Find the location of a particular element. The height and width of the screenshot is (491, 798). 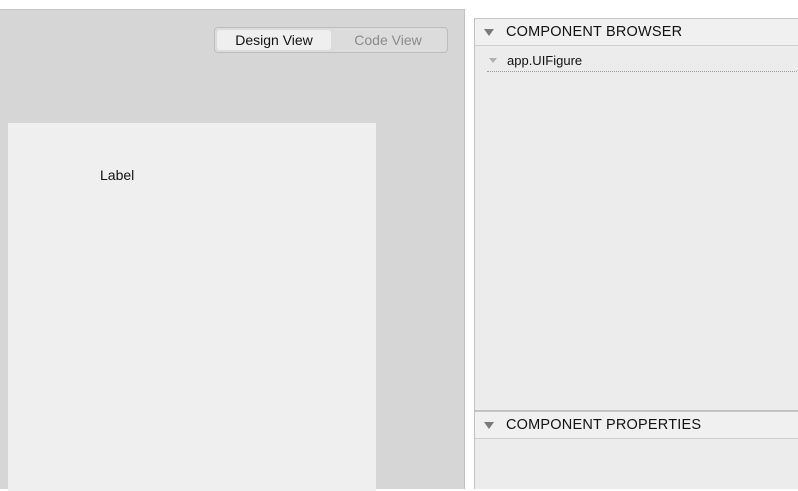

component-properties-title: COMPONENT PROPERTIES is located at coordinates (604, 425).